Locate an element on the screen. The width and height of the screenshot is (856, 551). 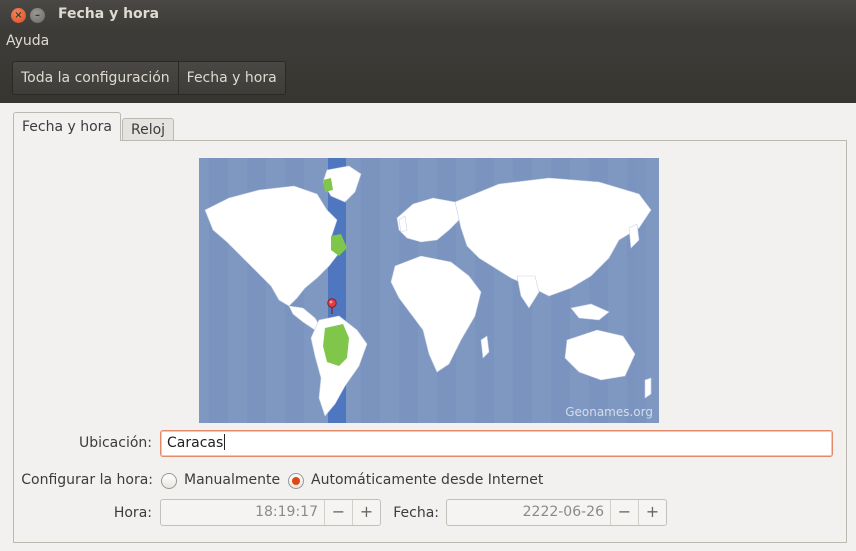
breadcrumb-all-settings: Toda la configuración is located at coordinates (96, 78).